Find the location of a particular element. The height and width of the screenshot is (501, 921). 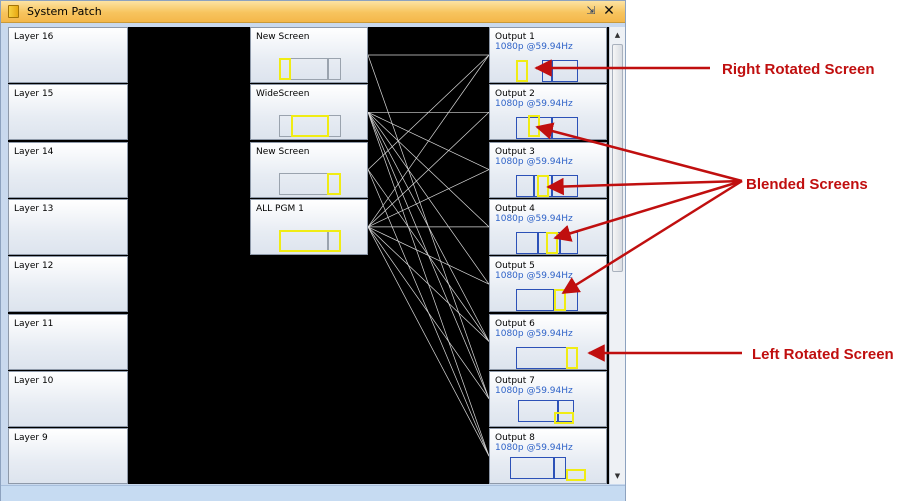

vertical-scrollbar: ▲ ▼ is located at coordinates (617, 255).